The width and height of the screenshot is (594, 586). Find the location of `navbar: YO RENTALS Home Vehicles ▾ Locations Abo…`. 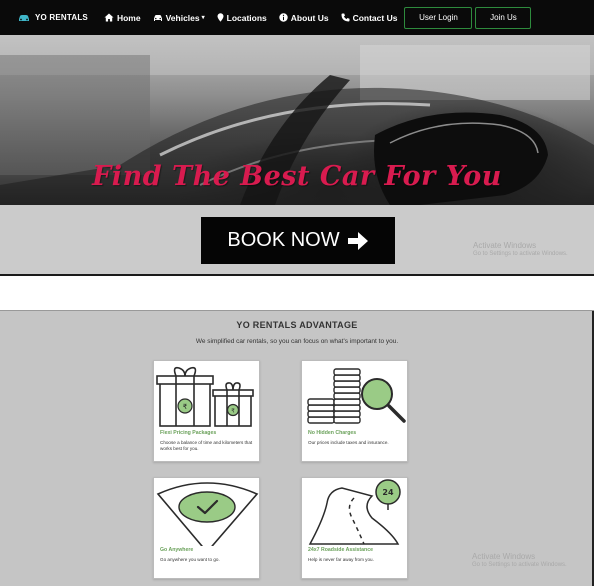

navbar: YO RENTALS Home Vehicles ▾ Locations Abo… is located at coordinates (297, 17).